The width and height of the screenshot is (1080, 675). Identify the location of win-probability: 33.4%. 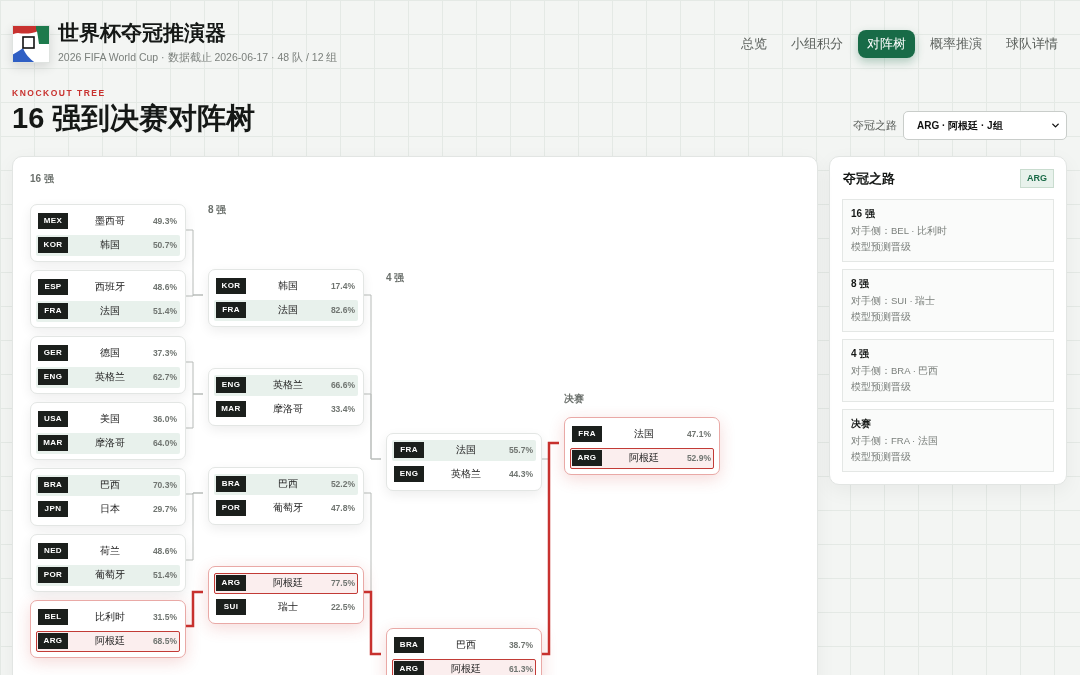
(343, 409).